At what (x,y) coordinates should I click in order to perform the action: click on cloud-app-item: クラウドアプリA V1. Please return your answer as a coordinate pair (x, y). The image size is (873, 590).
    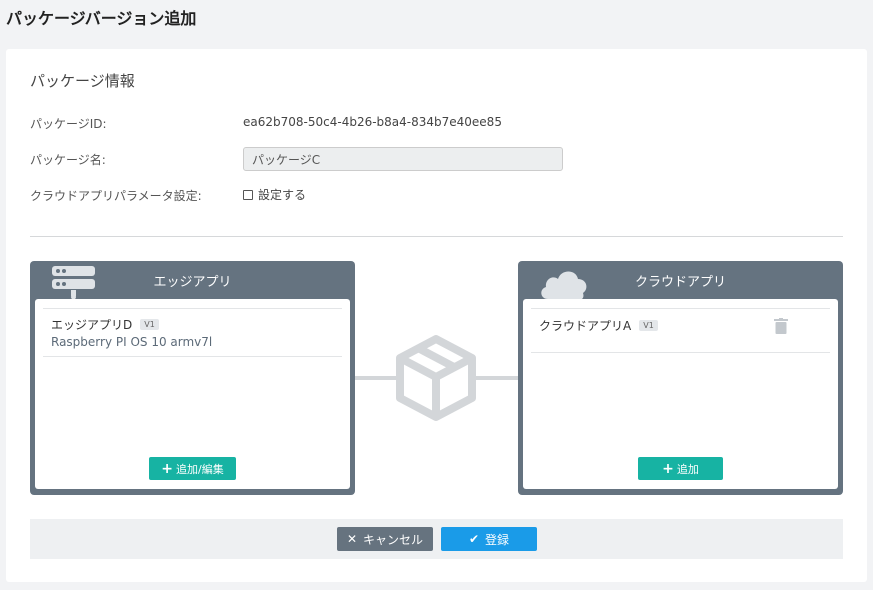
    Looking at the image, I should click on (680, 330).